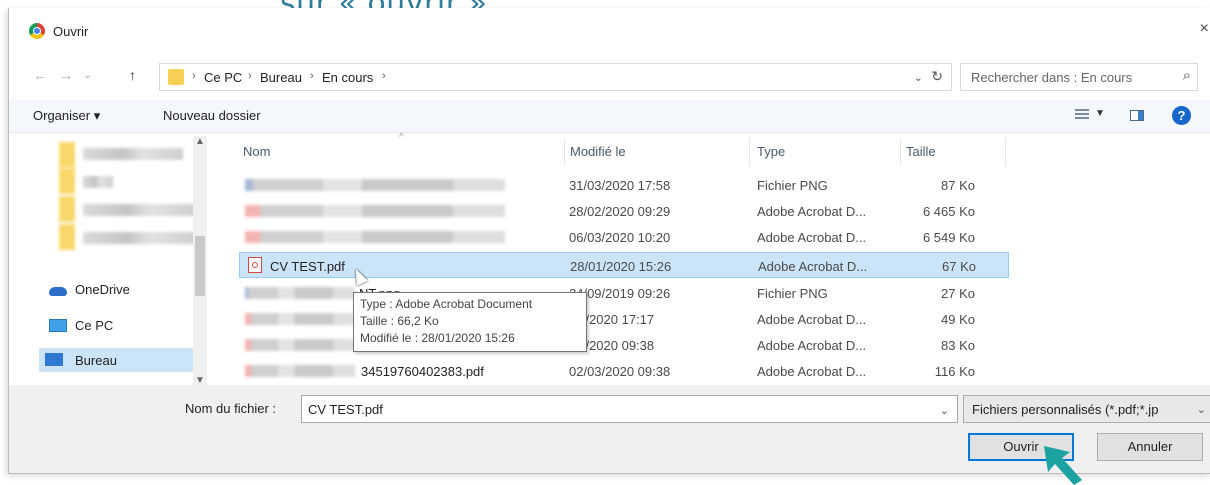  What do you see at coordinates (948, 211) in the screenshot?
I see `file-size: 6 465 Ko` at bounding box center [948, 211].